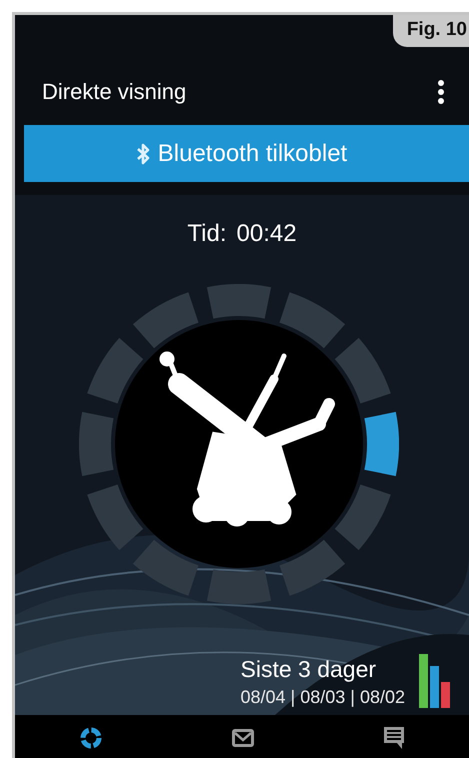 This screenshot has width=469, height=758. Describe the element at coordinates (91, 738) in the screenshot. I see `ring-icon` at that location.